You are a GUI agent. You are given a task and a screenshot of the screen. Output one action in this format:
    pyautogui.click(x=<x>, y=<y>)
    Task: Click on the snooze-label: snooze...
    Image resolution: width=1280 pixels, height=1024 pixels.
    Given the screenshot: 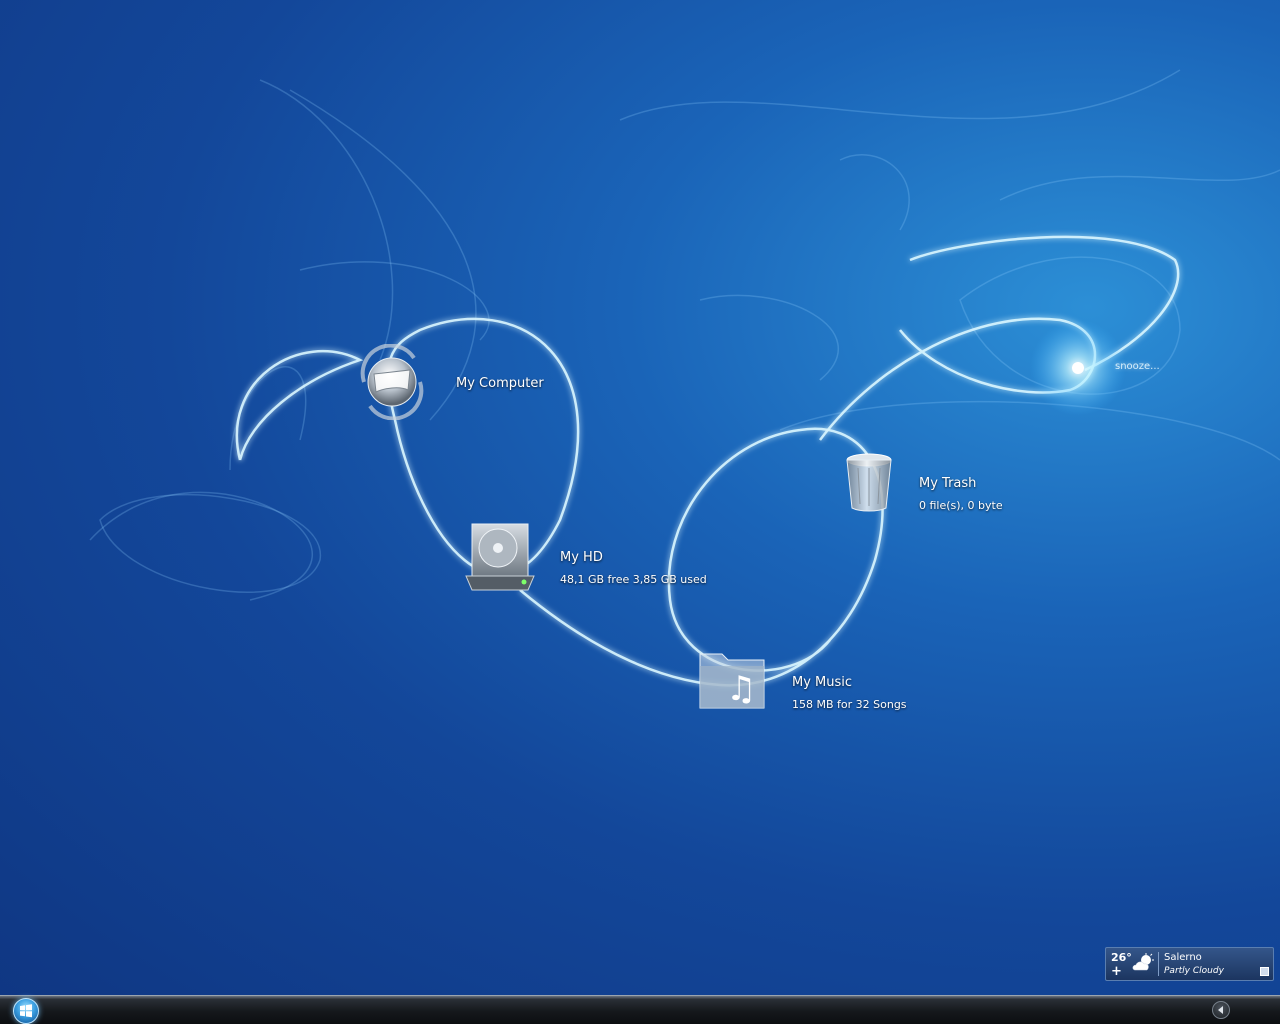 What is the action you would take?
    pyautogui.click(x=1137, y=366)
    